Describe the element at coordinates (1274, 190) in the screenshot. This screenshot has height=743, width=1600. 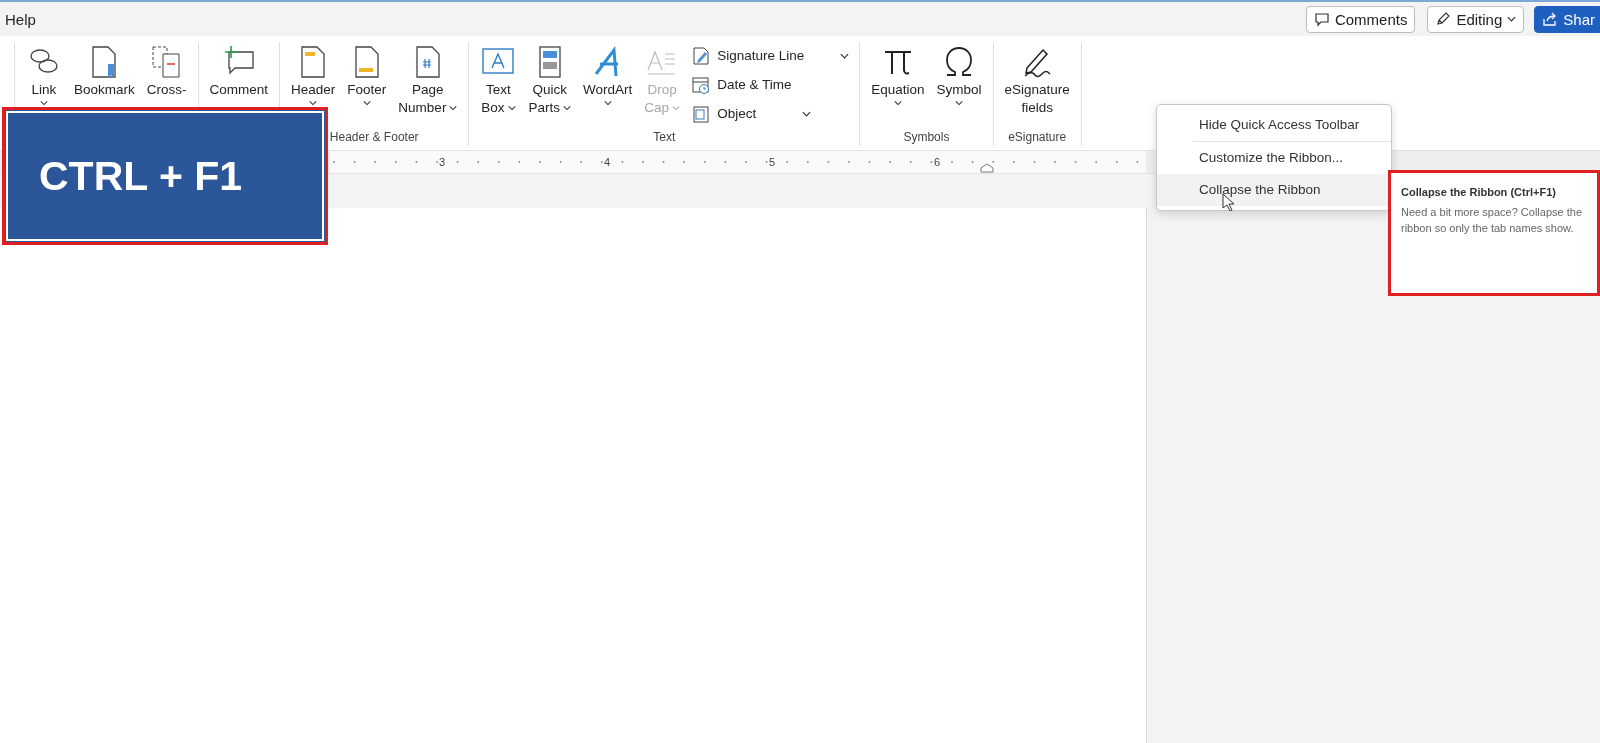
I see `menu-item: Collapse the Ribbon` at that location.